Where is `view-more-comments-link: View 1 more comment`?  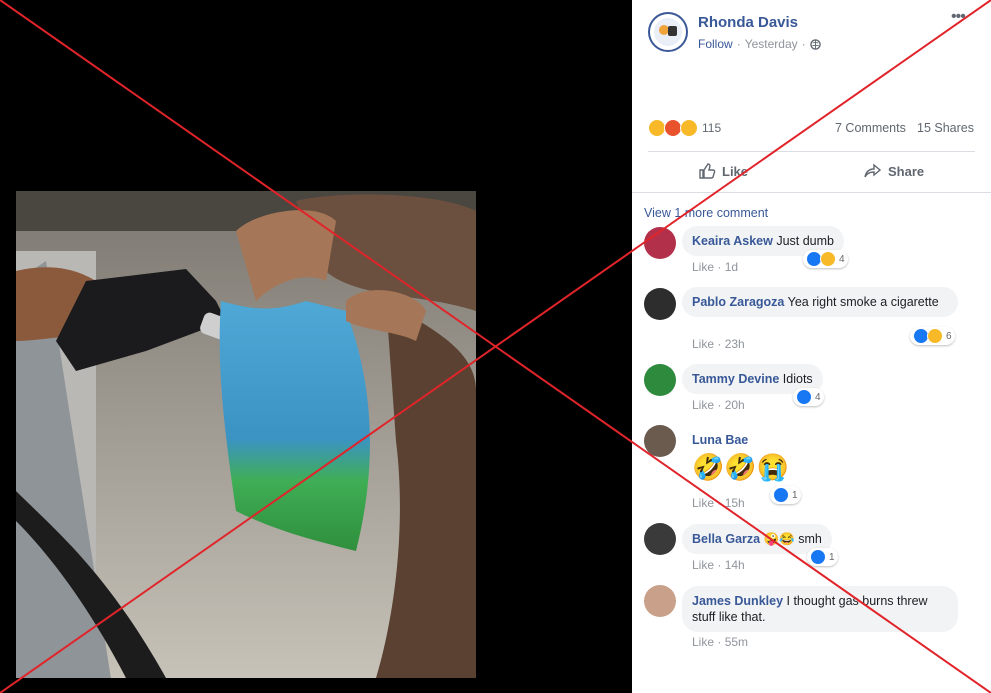
view-more-comments-link: View 1 more comment is located at coordinates (706, 213).